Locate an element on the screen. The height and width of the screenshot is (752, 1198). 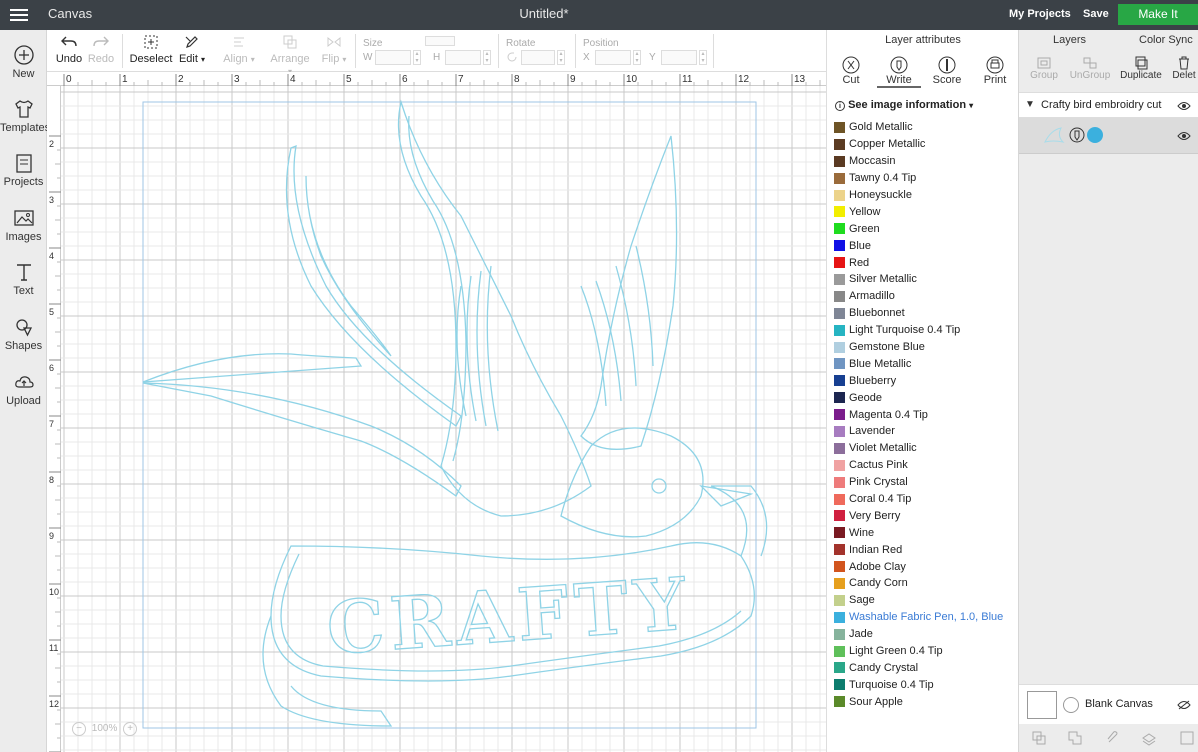
bird-front-wing is located at coordinates (629, 292).